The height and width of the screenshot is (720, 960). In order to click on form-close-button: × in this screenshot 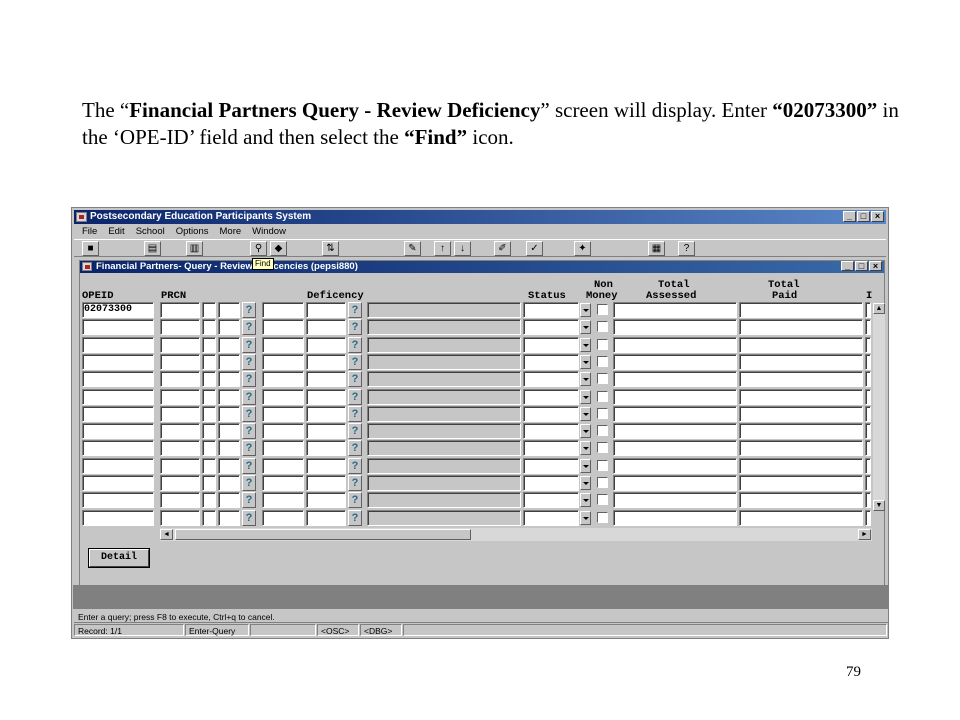, I will do `click(875, 266)`.